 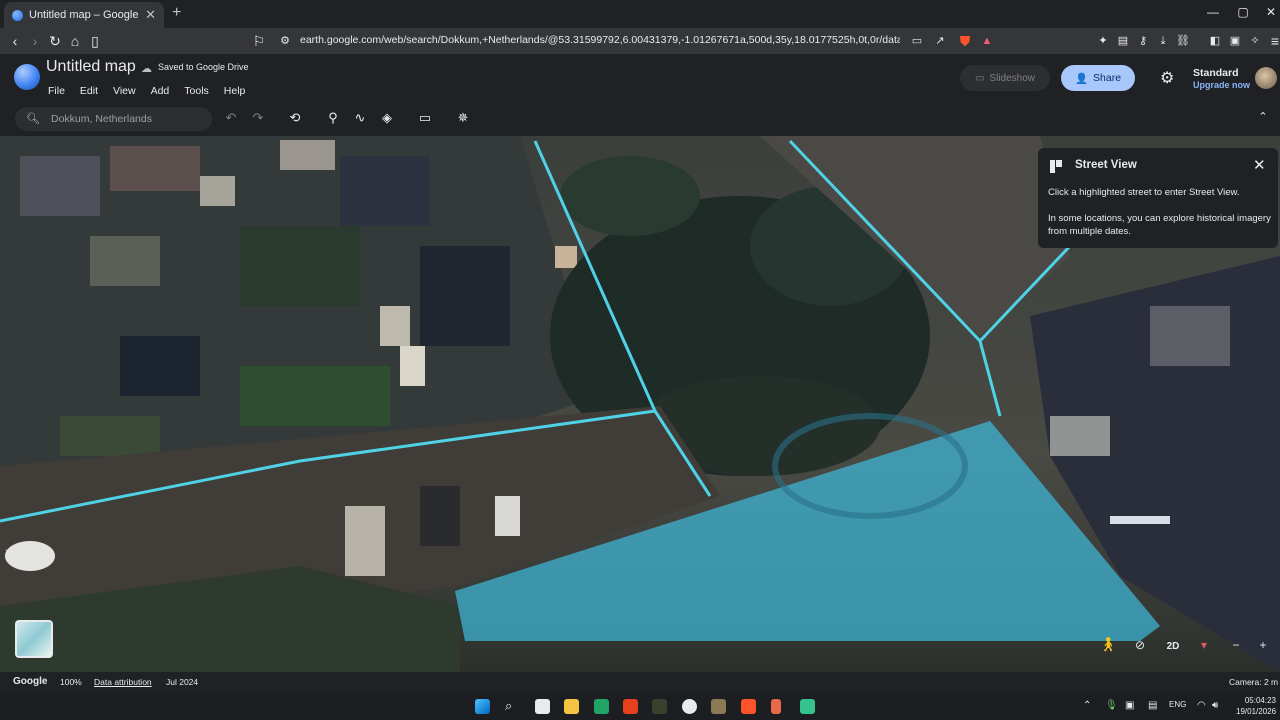 What do you see at coordinates (640, 14) in the screenshot?
I see `browser-tab-strip: Untitled map – Google Earth ✕ + — ▢ ✕` at bounding box center [640, 14].